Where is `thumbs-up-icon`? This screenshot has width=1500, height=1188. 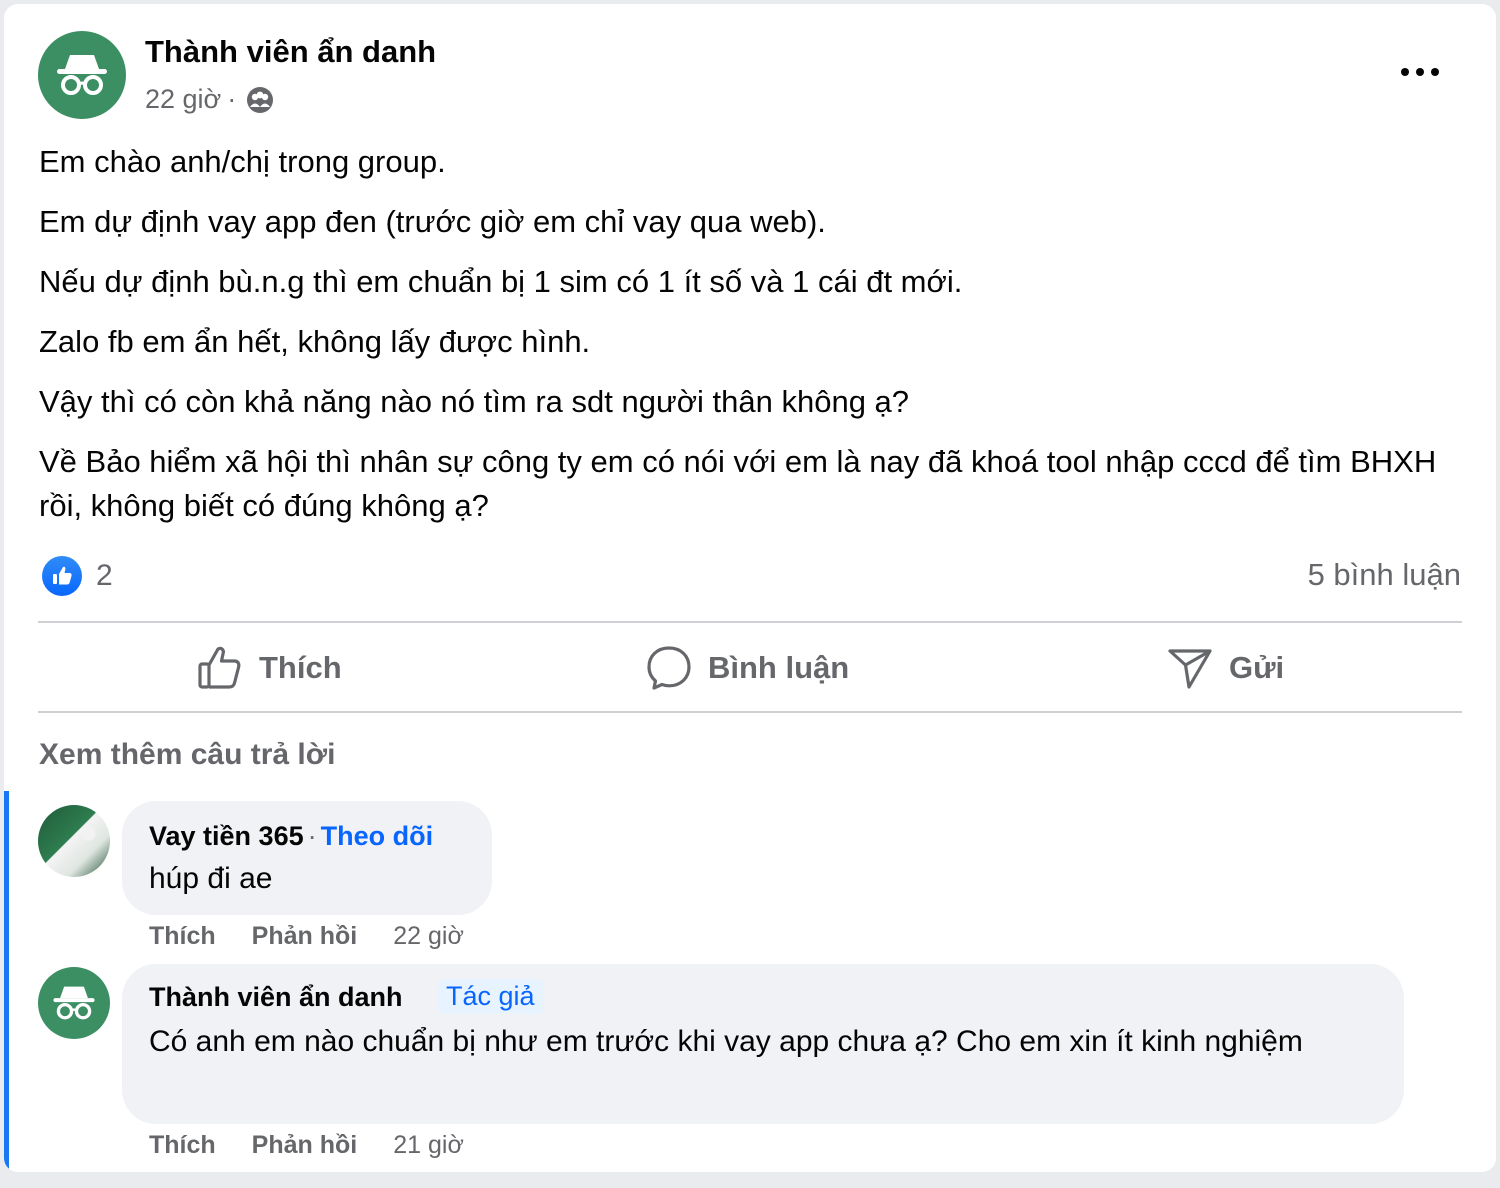
thumbs-up-icon is located at coordinates (220, 668).